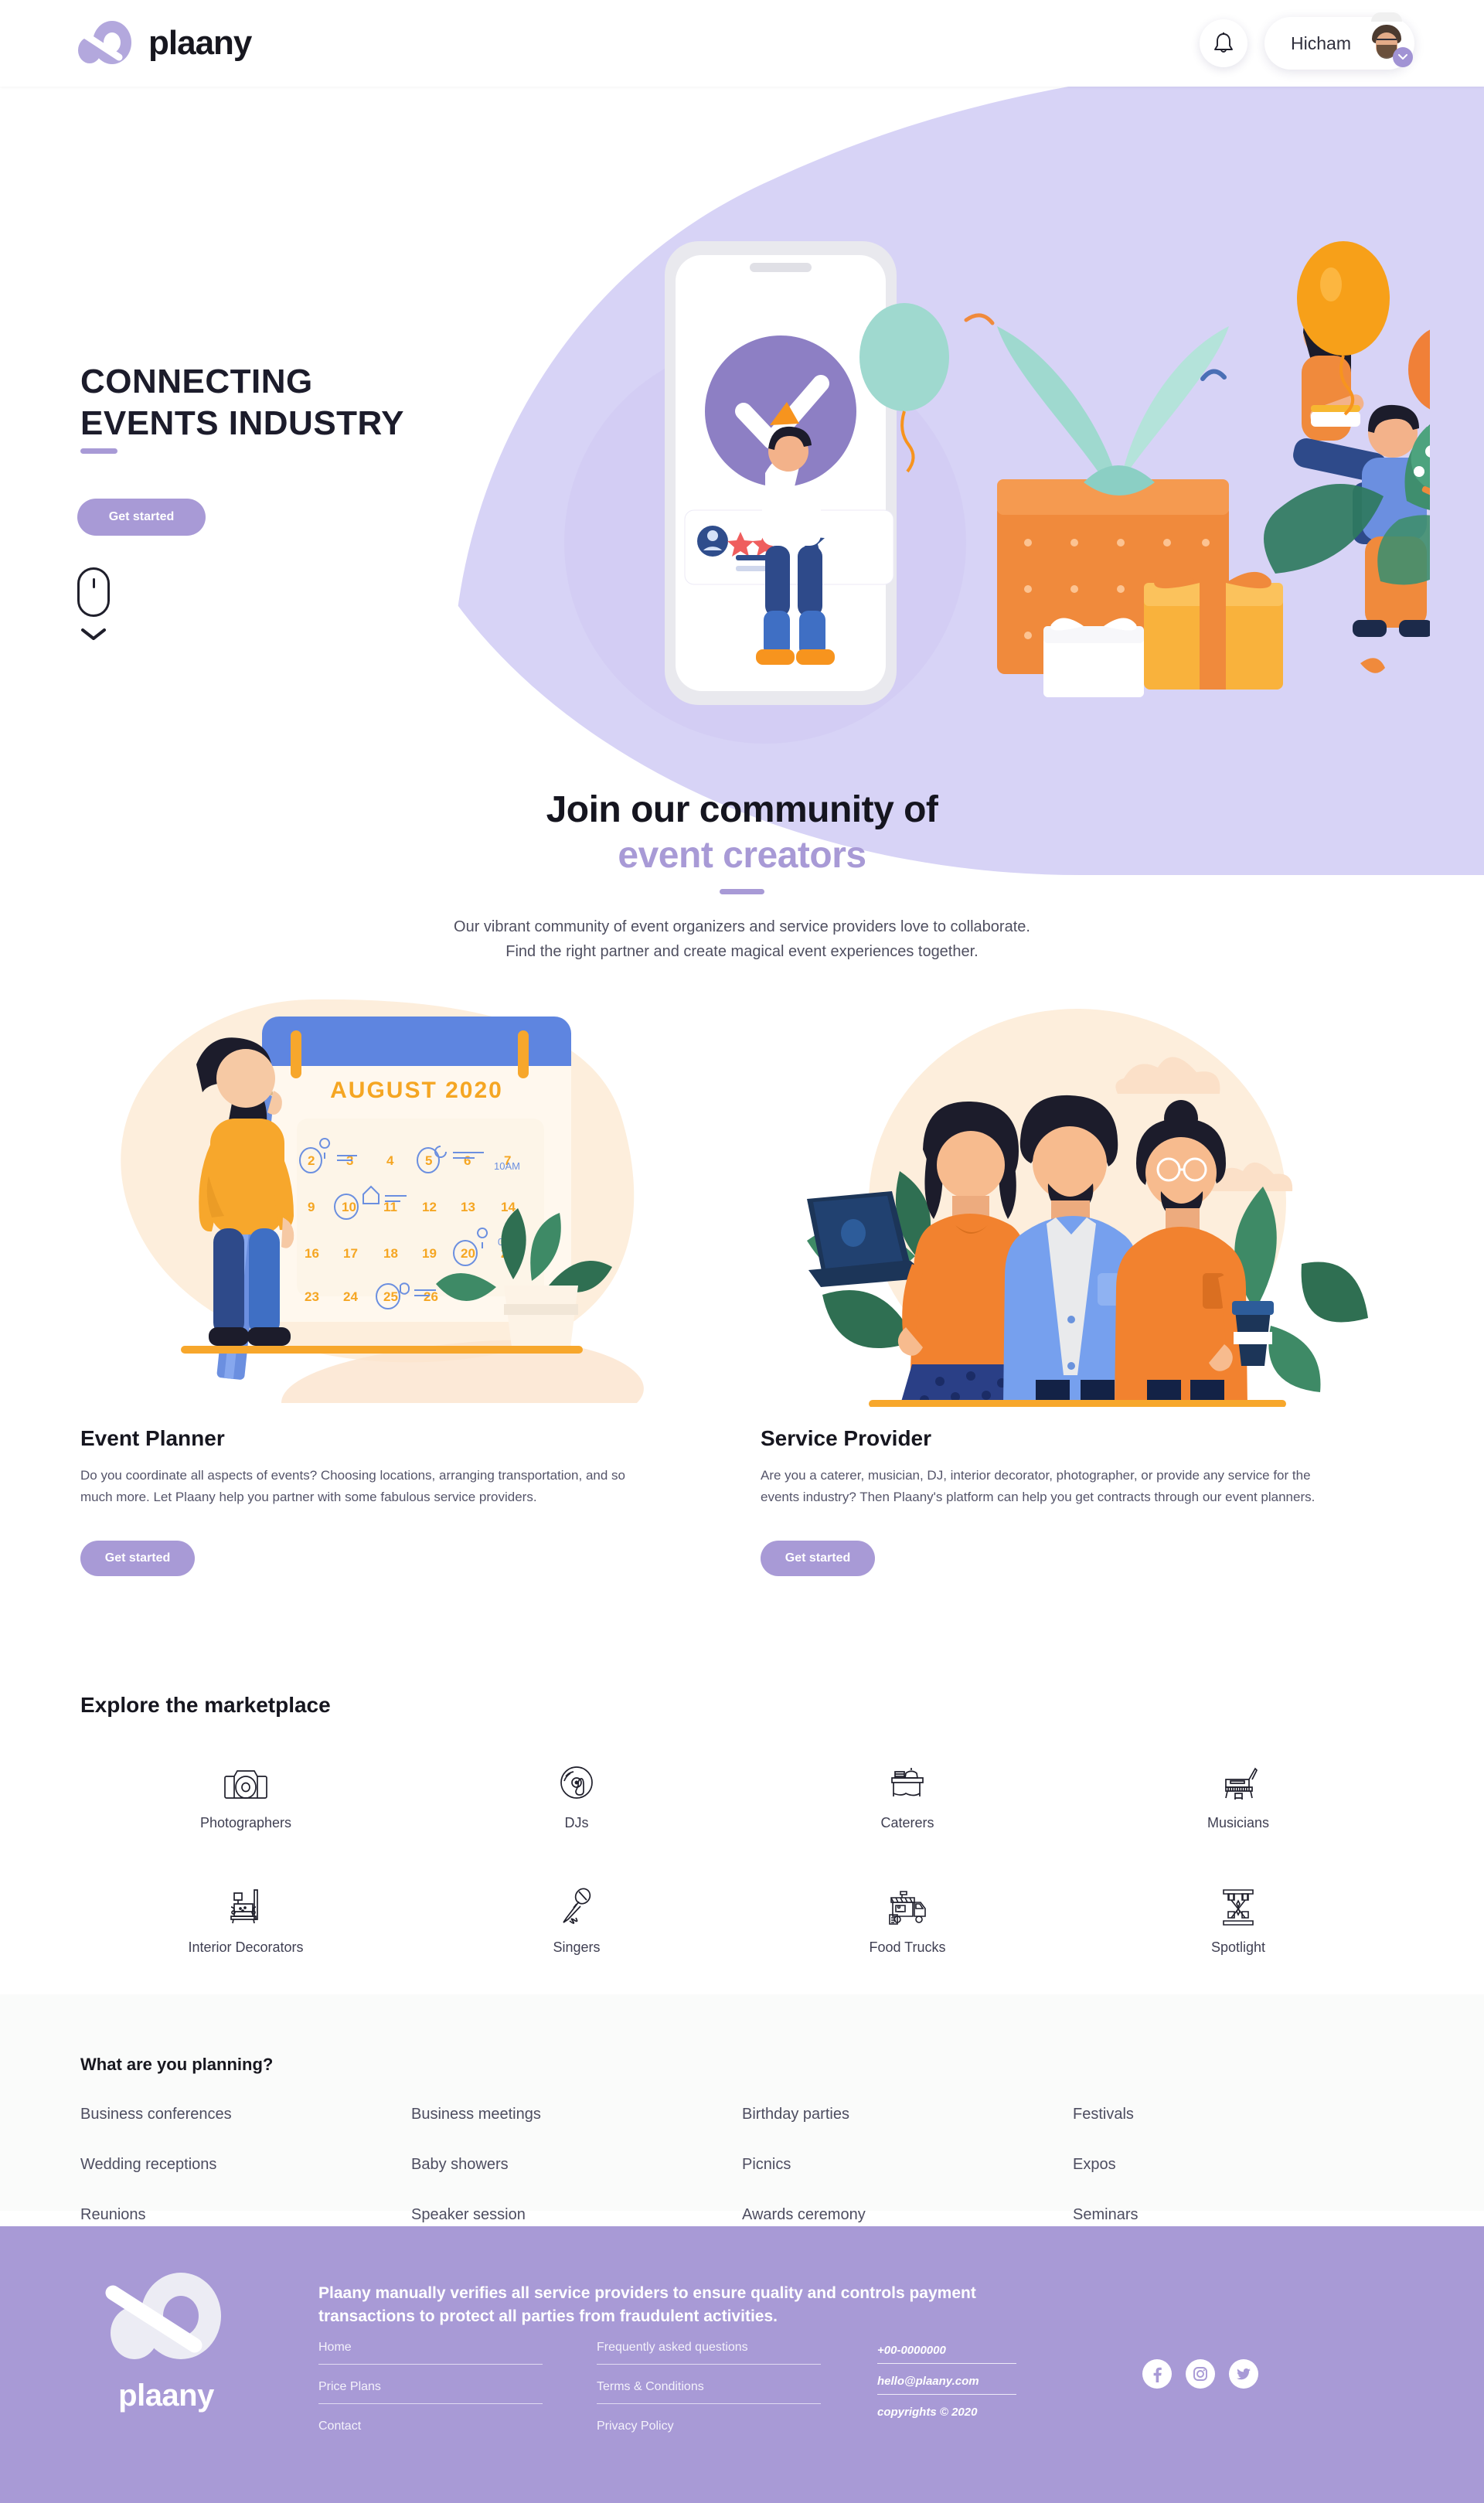  What do you see at coordinates (576, 2114) in the screenshot?
I see `planning-link: Business meetings` at bounding box center [576, 2114].